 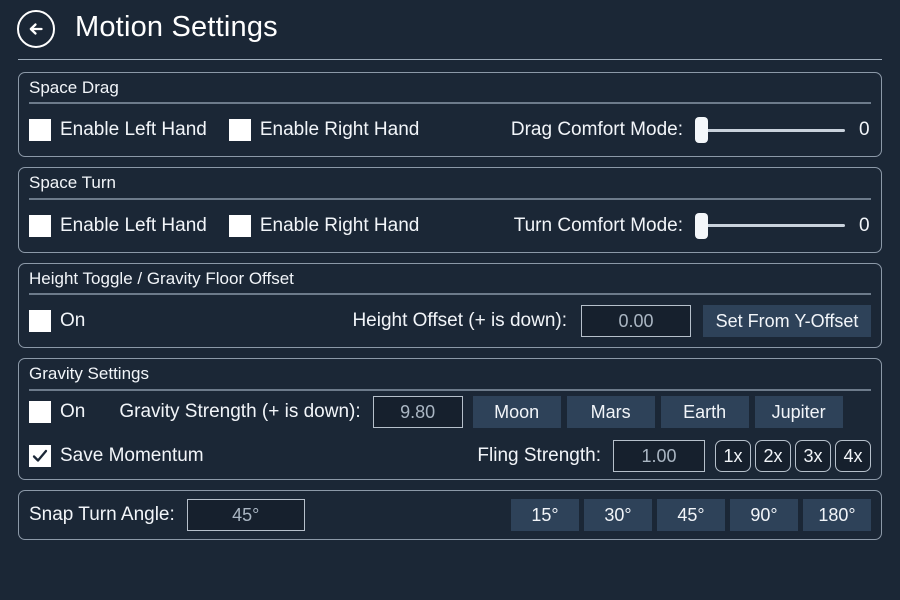 What do you see at coordinates (73, 321) in the screenshot?
I see `label-height-on: On` at bounding box center [73, 321].